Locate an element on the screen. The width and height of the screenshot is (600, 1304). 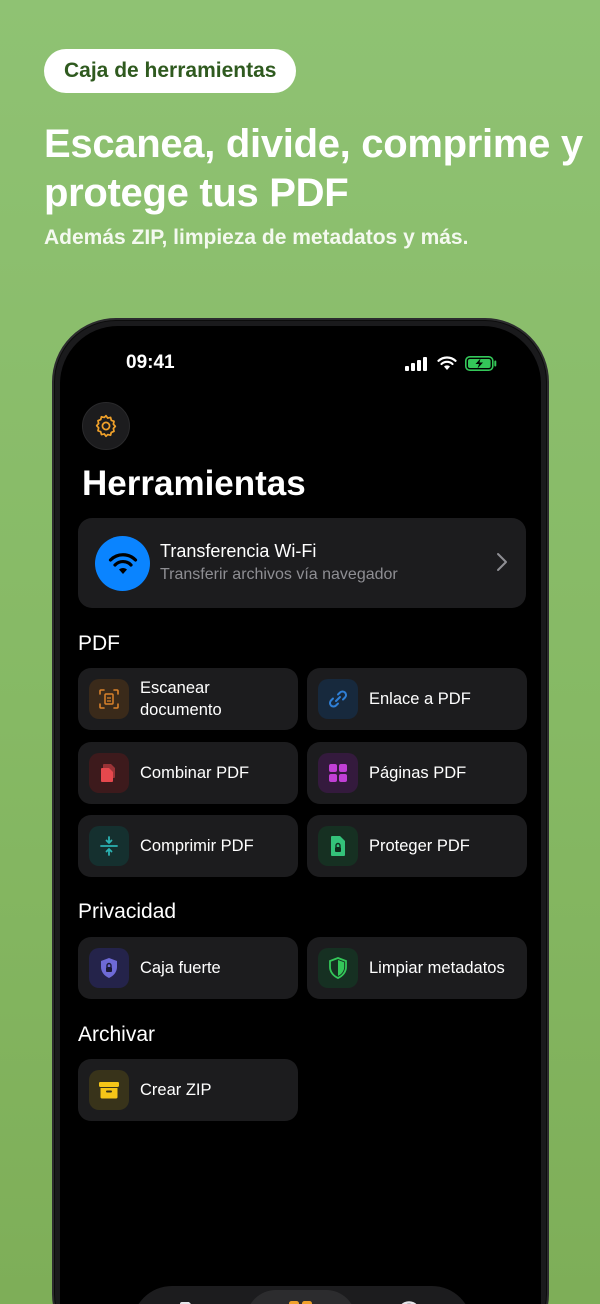
lock-file-icon is located at coordinates (338, 846).